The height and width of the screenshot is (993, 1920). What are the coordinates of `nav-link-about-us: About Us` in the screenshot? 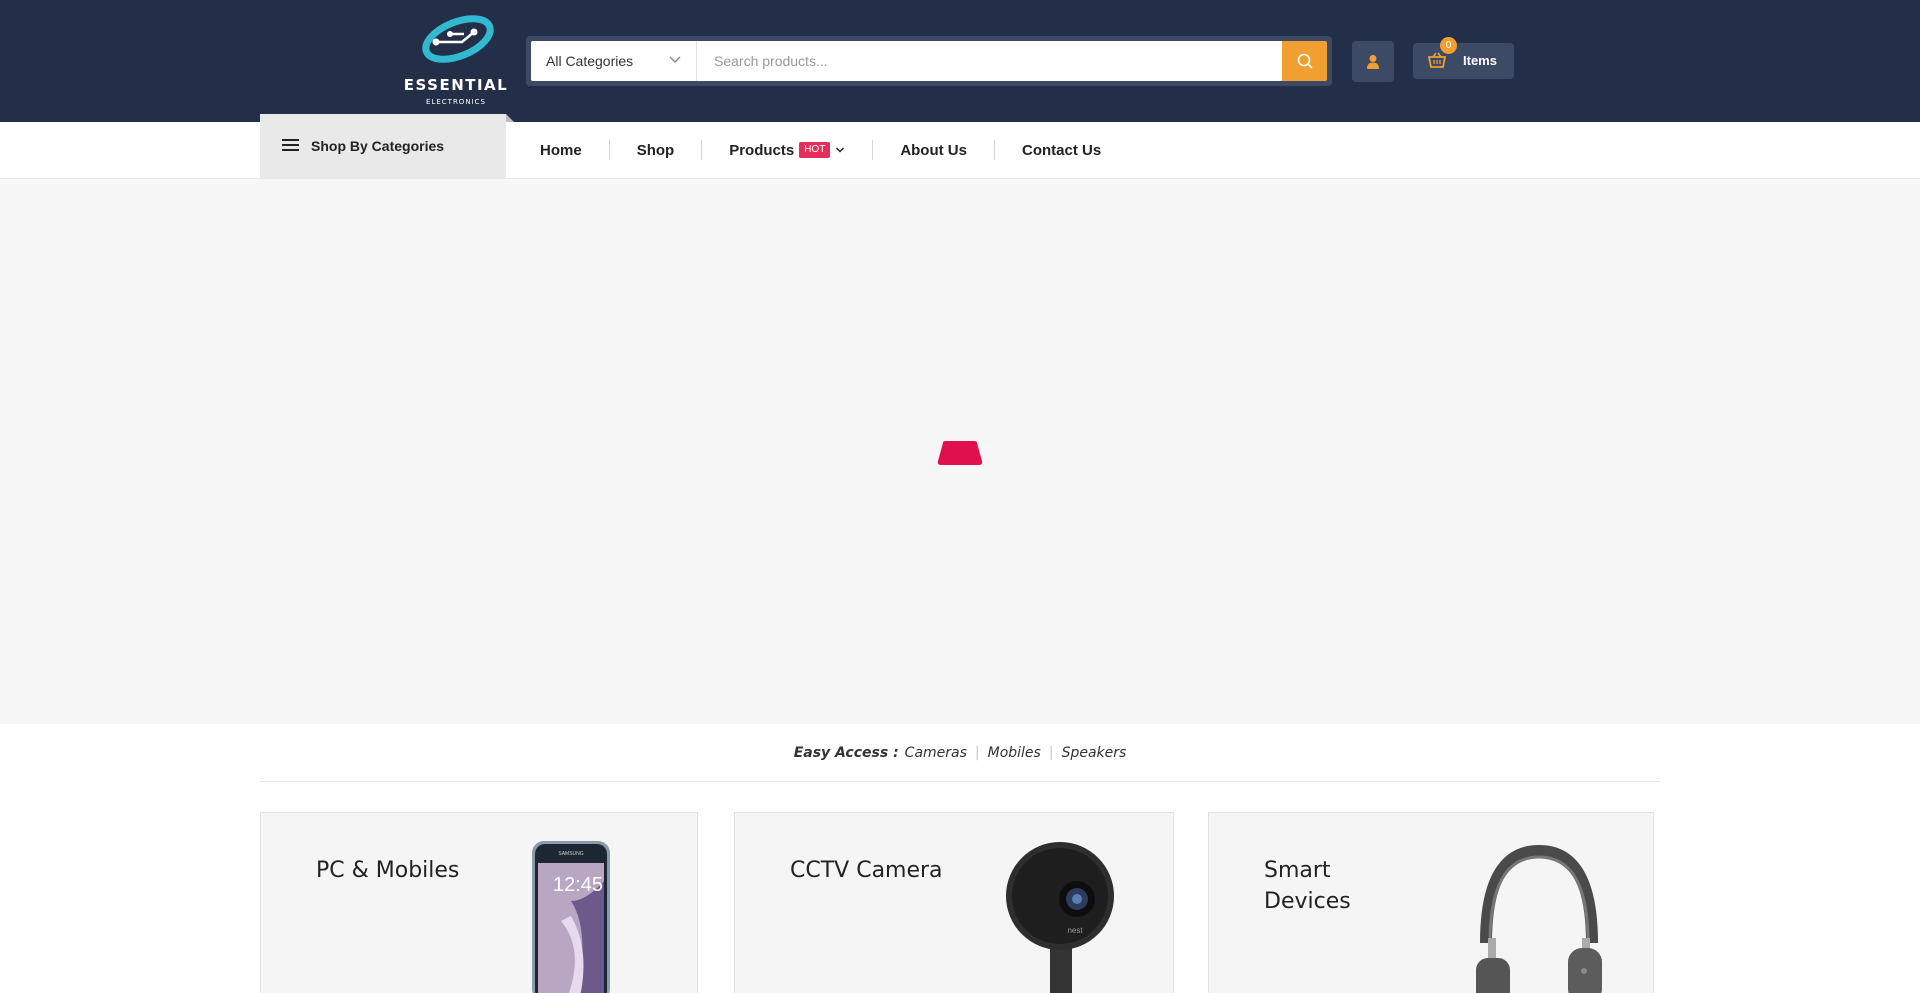 It's located at (933, 150).